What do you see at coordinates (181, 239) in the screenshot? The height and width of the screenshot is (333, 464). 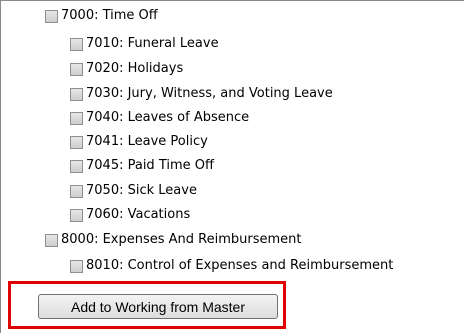 I see `tree-item-label: 8000: Expenses And Reimbursement` at bounding box center [181, 239].